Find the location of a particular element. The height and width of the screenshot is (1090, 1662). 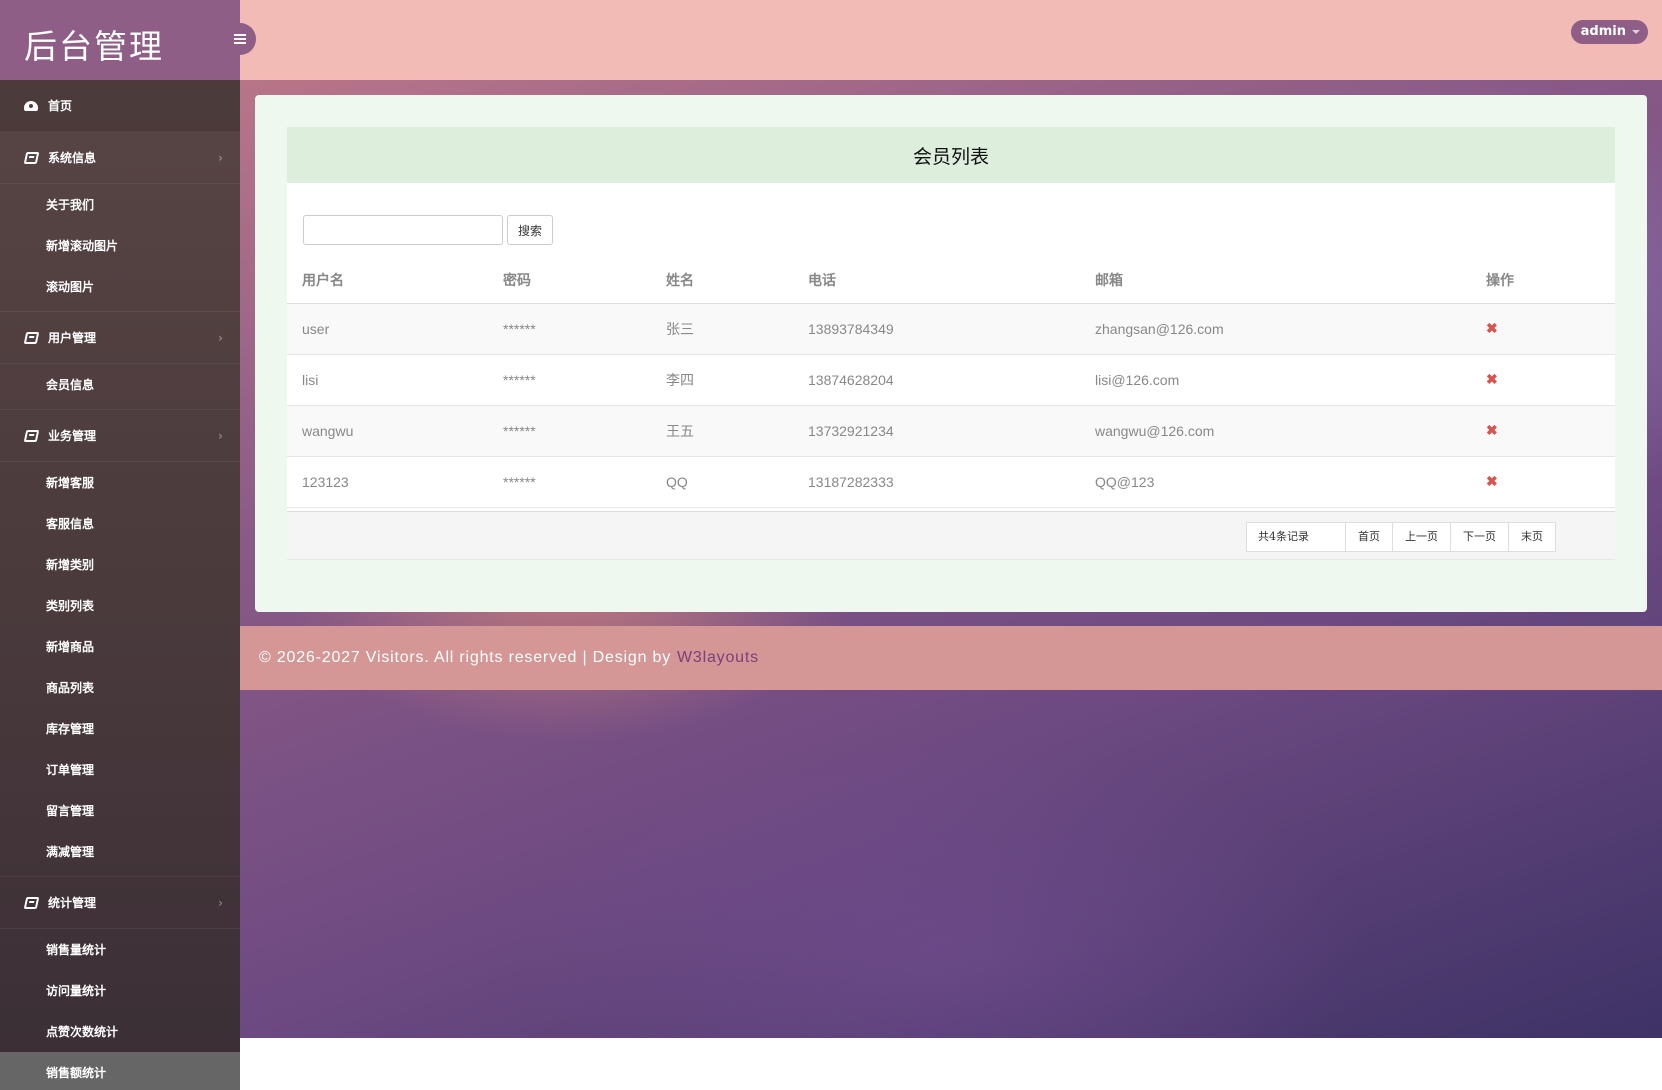

caret-down-icon is located at coordinates (1636, 32).